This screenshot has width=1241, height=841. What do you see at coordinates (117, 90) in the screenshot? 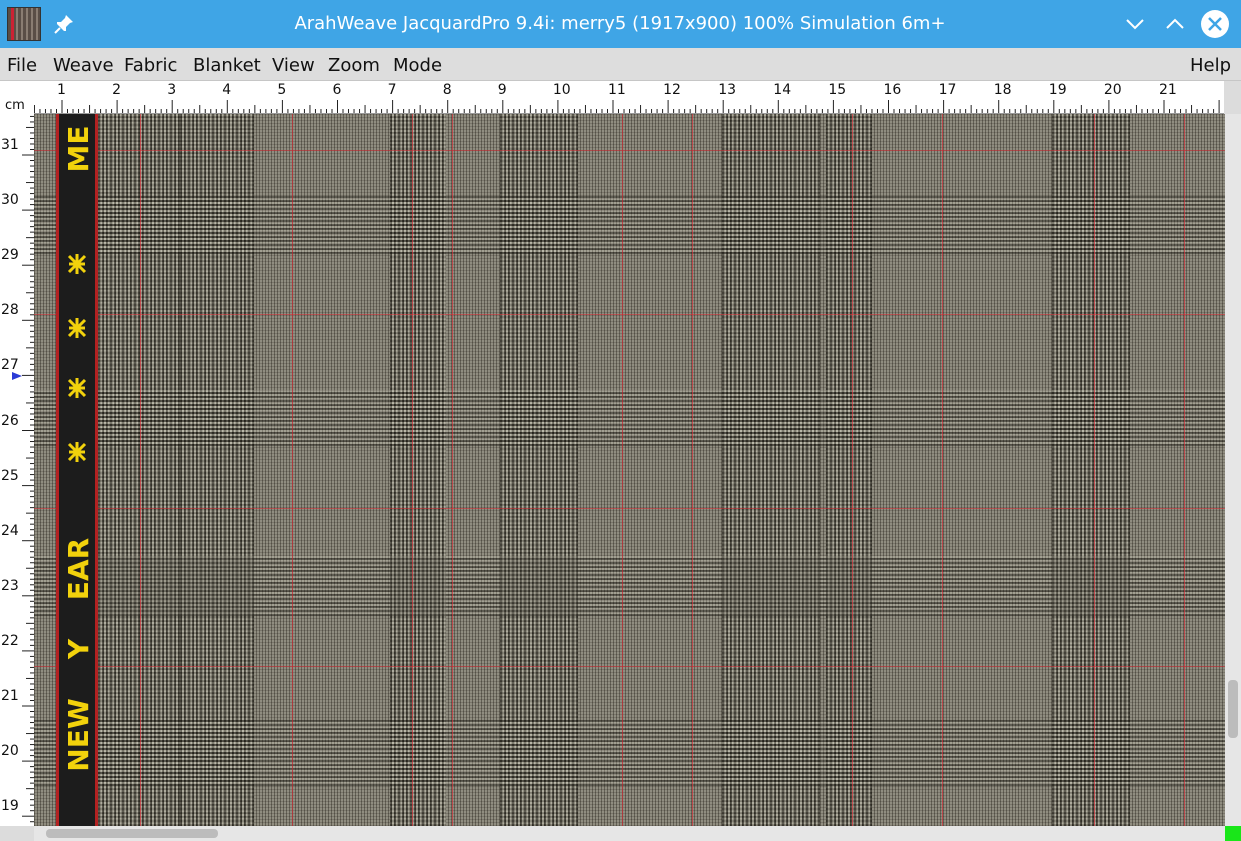
I see `ruler-label-x: 2` at bounding box center [117, 90].